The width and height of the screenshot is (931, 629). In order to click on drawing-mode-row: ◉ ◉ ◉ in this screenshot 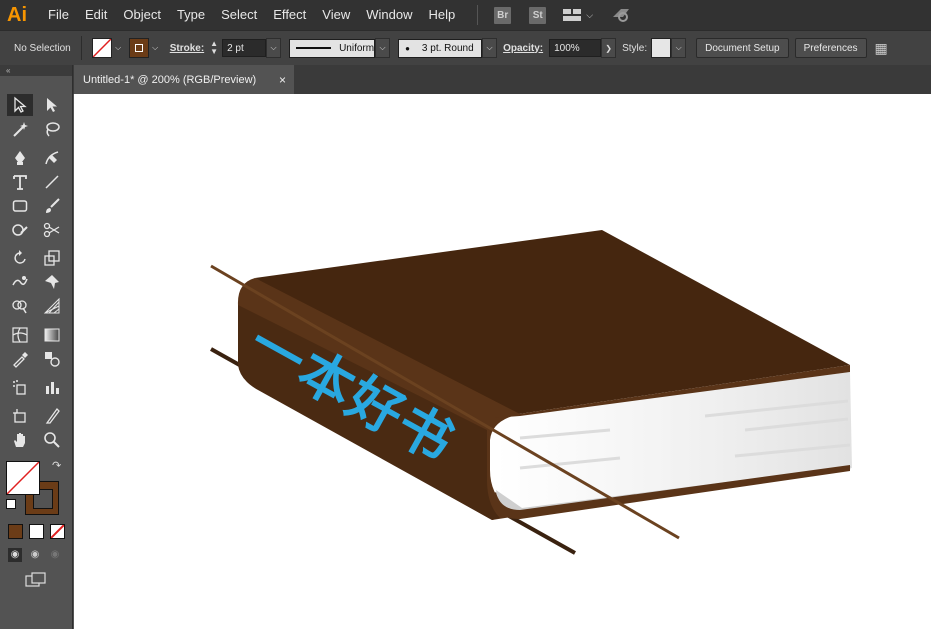, I will do `click(35, 555)`.